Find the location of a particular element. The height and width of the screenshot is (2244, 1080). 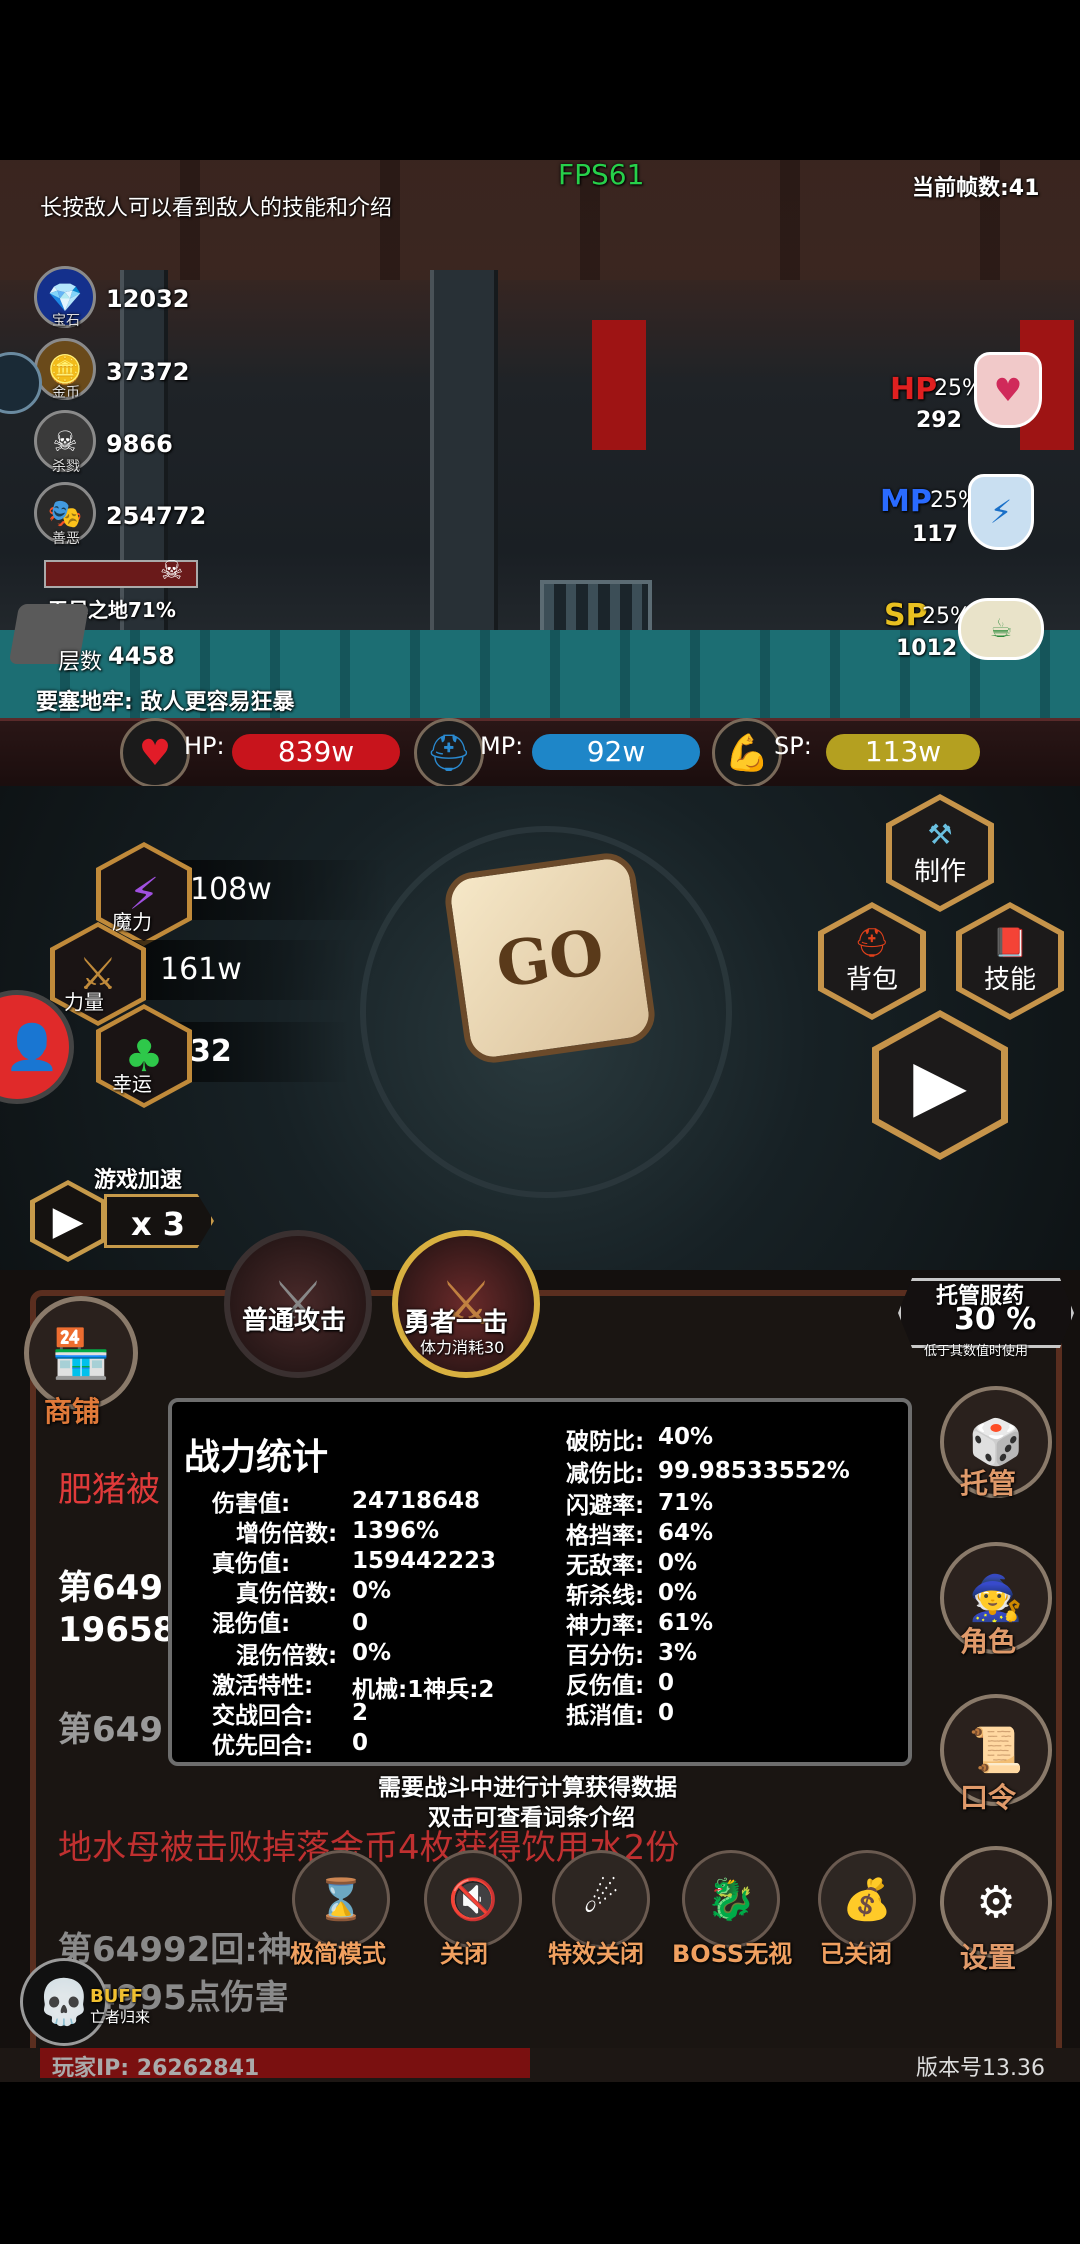

stat-label: 激活特性: is located at coordinates (263, 1686).